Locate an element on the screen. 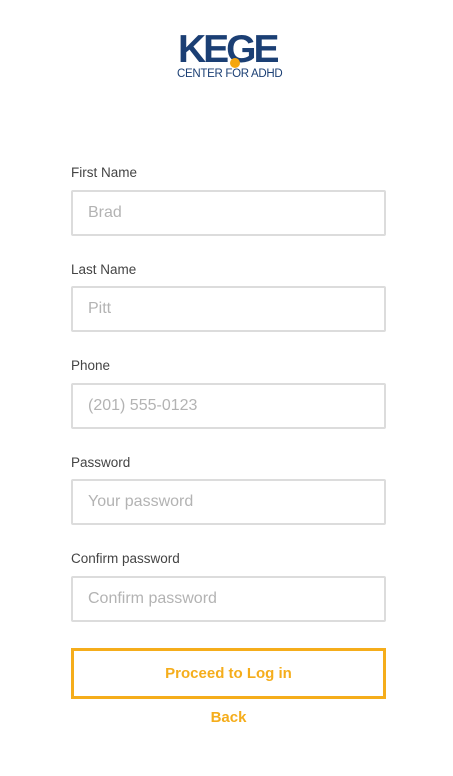  phone-input is located at coordinates (228, 406).